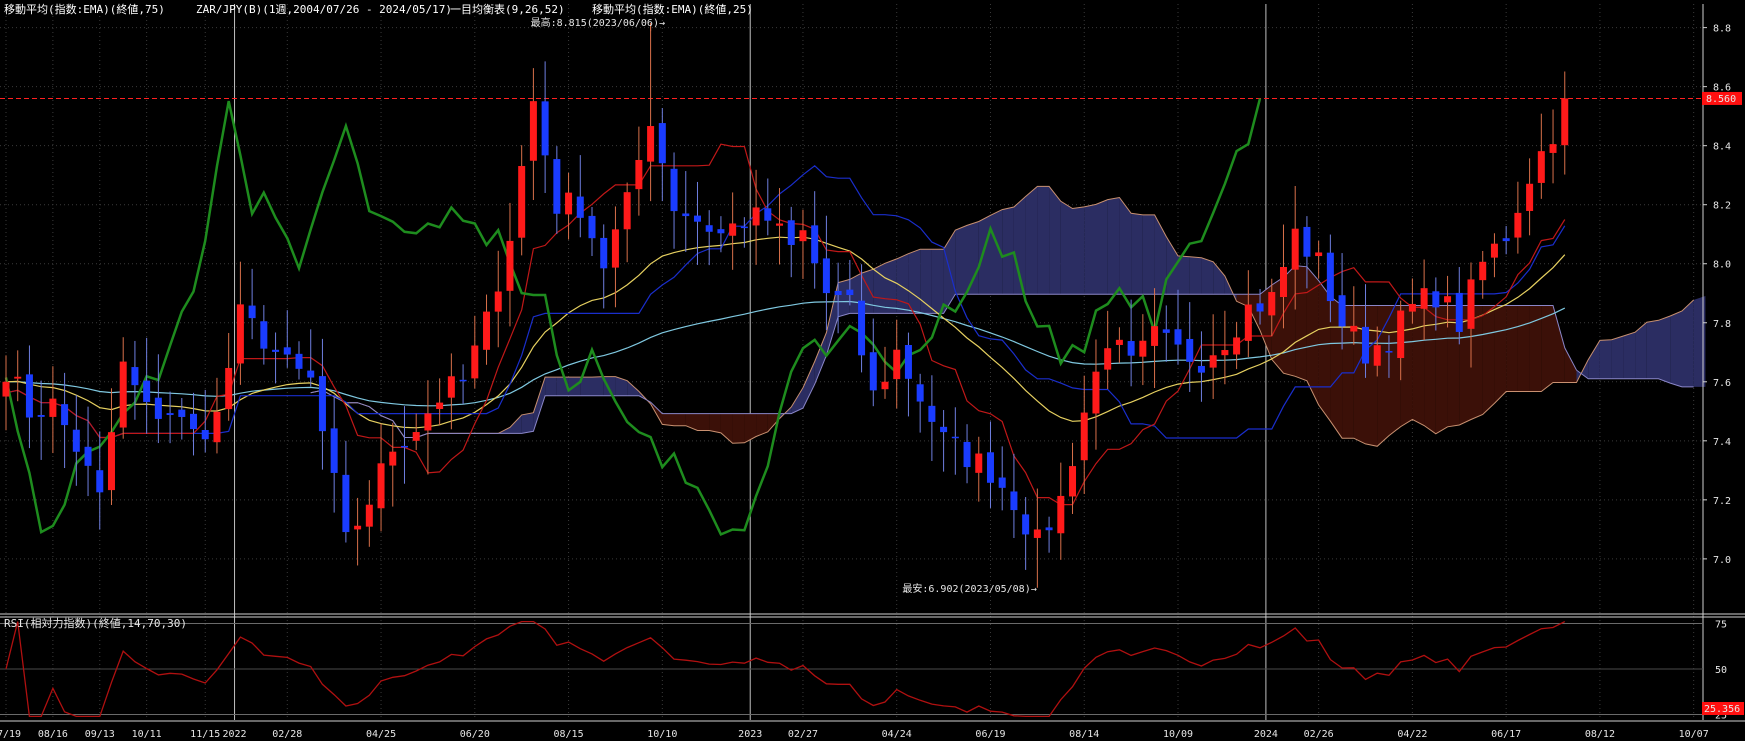 The width and height of the screenshot is (1745, 741). What do you see at coordinates (10, 734) in the screenshot?
I see `x-tick-label: 07/19` at bounding box center [10, 734].